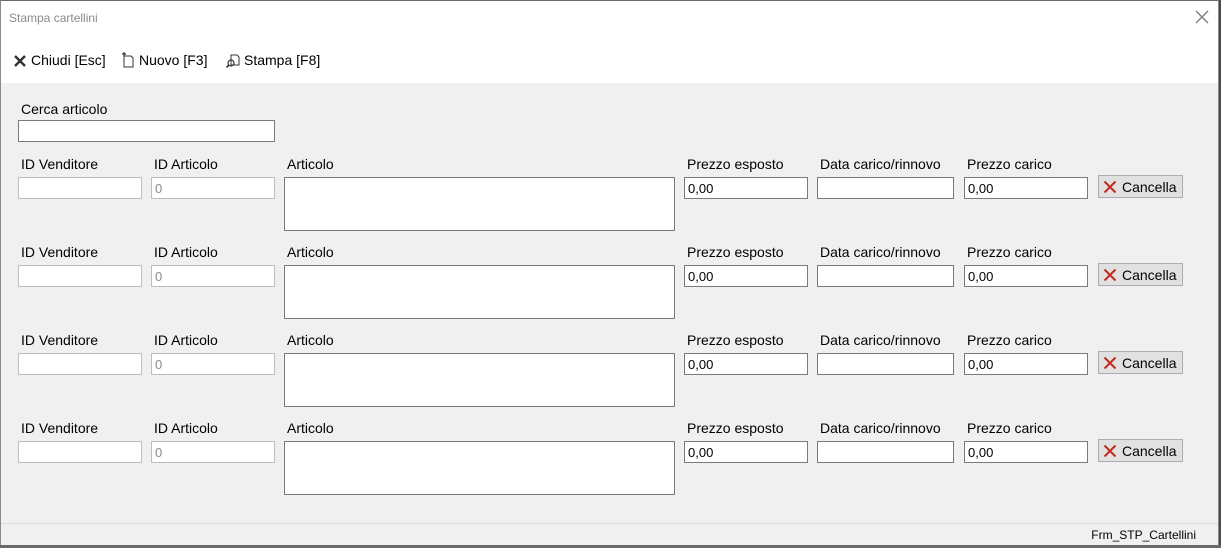  What do you see at coordinates (68, 60) in the screenshot?
I see `close-button-label: Chiudi [Esc]` at bounding box center [68, 60].